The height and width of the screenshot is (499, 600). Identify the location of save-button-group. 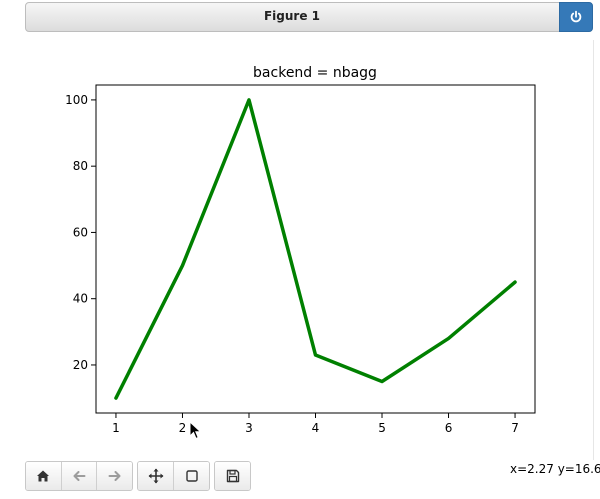
(232, 476).